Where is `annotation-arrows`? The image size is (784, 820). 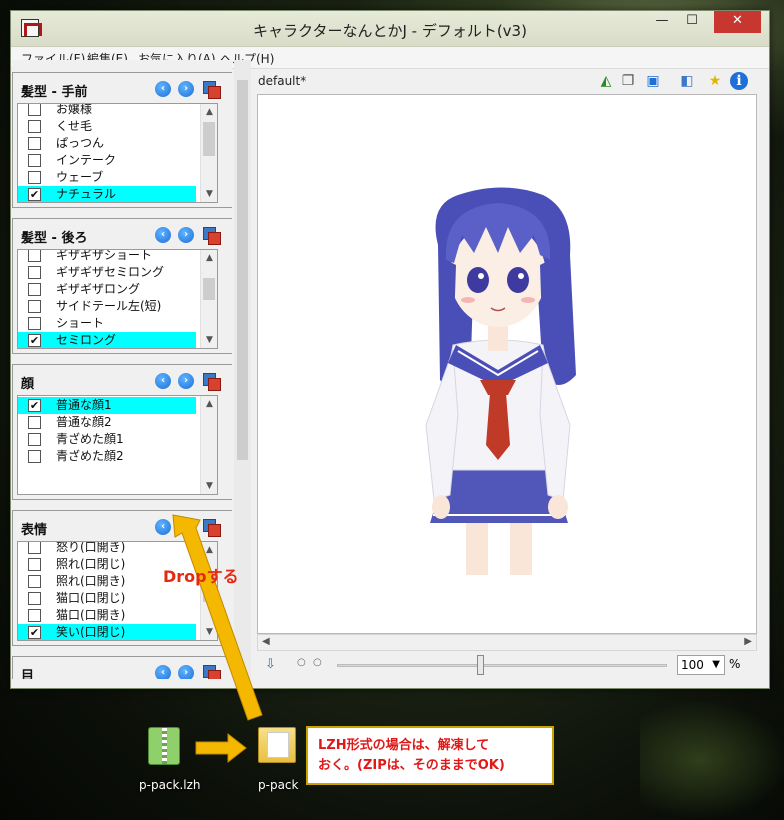 annotation-arrows is located at coordinates (217, 639).